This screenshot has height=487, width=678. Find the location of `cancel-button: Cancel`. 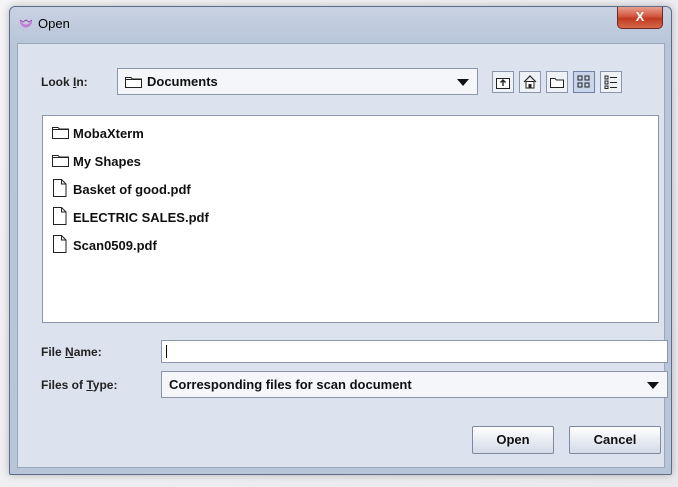

cancel-button: Cancel is located at coordinates (615, 440).